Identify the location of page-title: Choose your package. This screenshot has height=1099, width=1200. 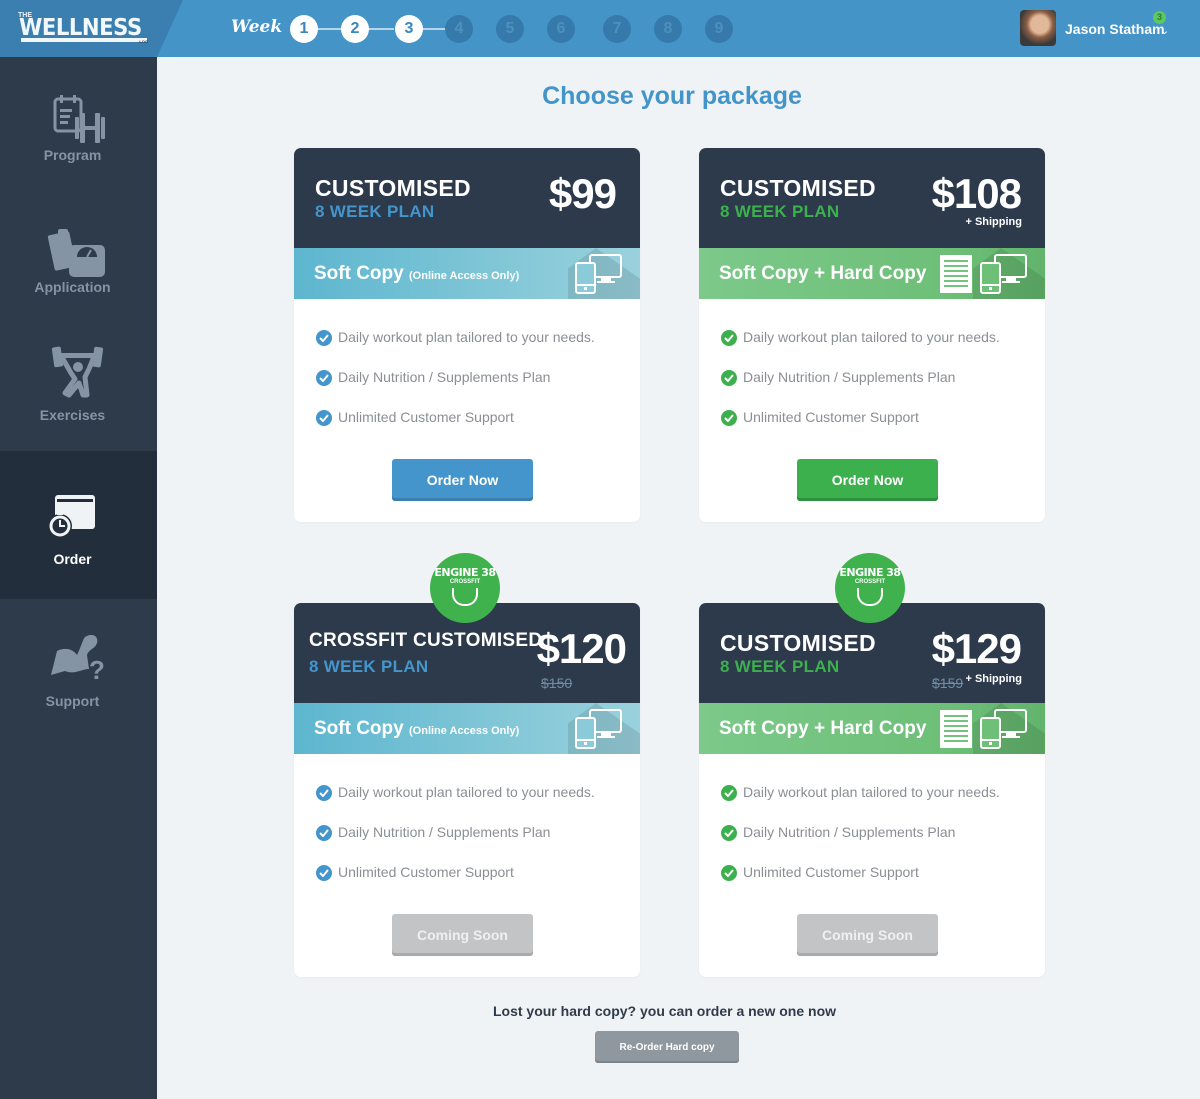
(672, 96).